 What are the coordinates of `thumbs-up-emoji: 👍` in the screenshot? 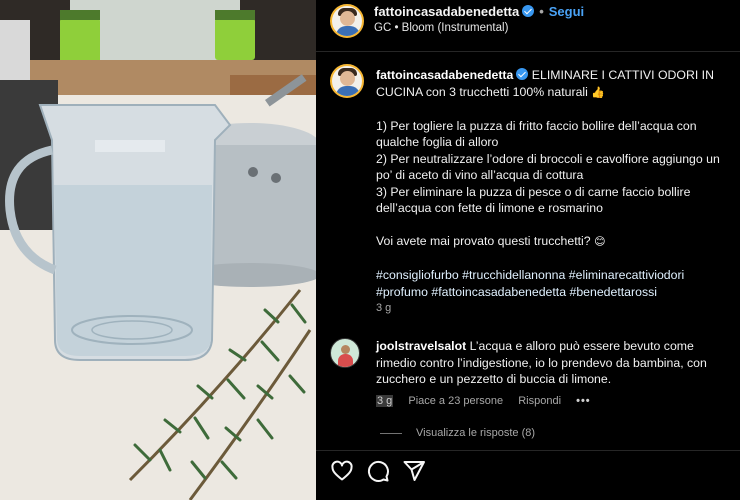 It's located at (598, 92).